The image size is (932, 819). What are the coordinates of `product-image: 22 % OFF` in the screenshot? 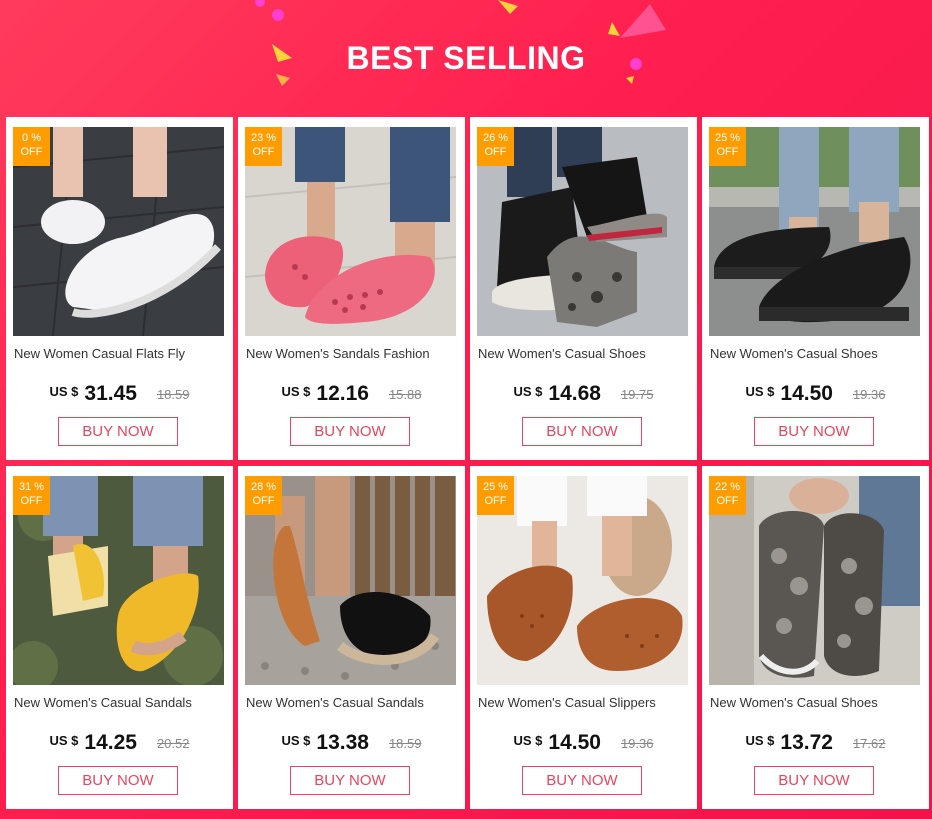 It's located at (814, 580).